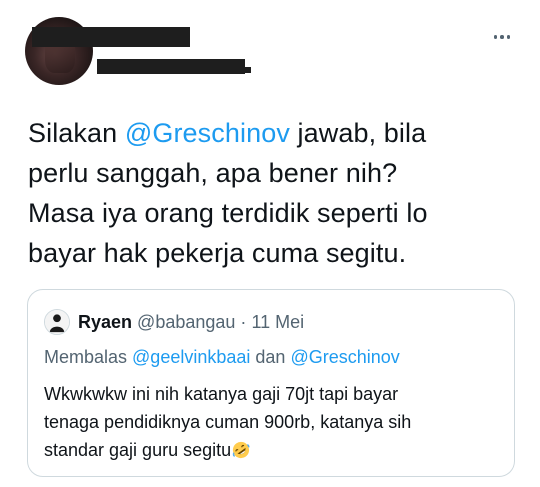 The image size is (540, 487). What do you see at coordinates (207, 133) in the screenshot?
I see `mention-link: @Greschinov` at bounding box center [207, 133].